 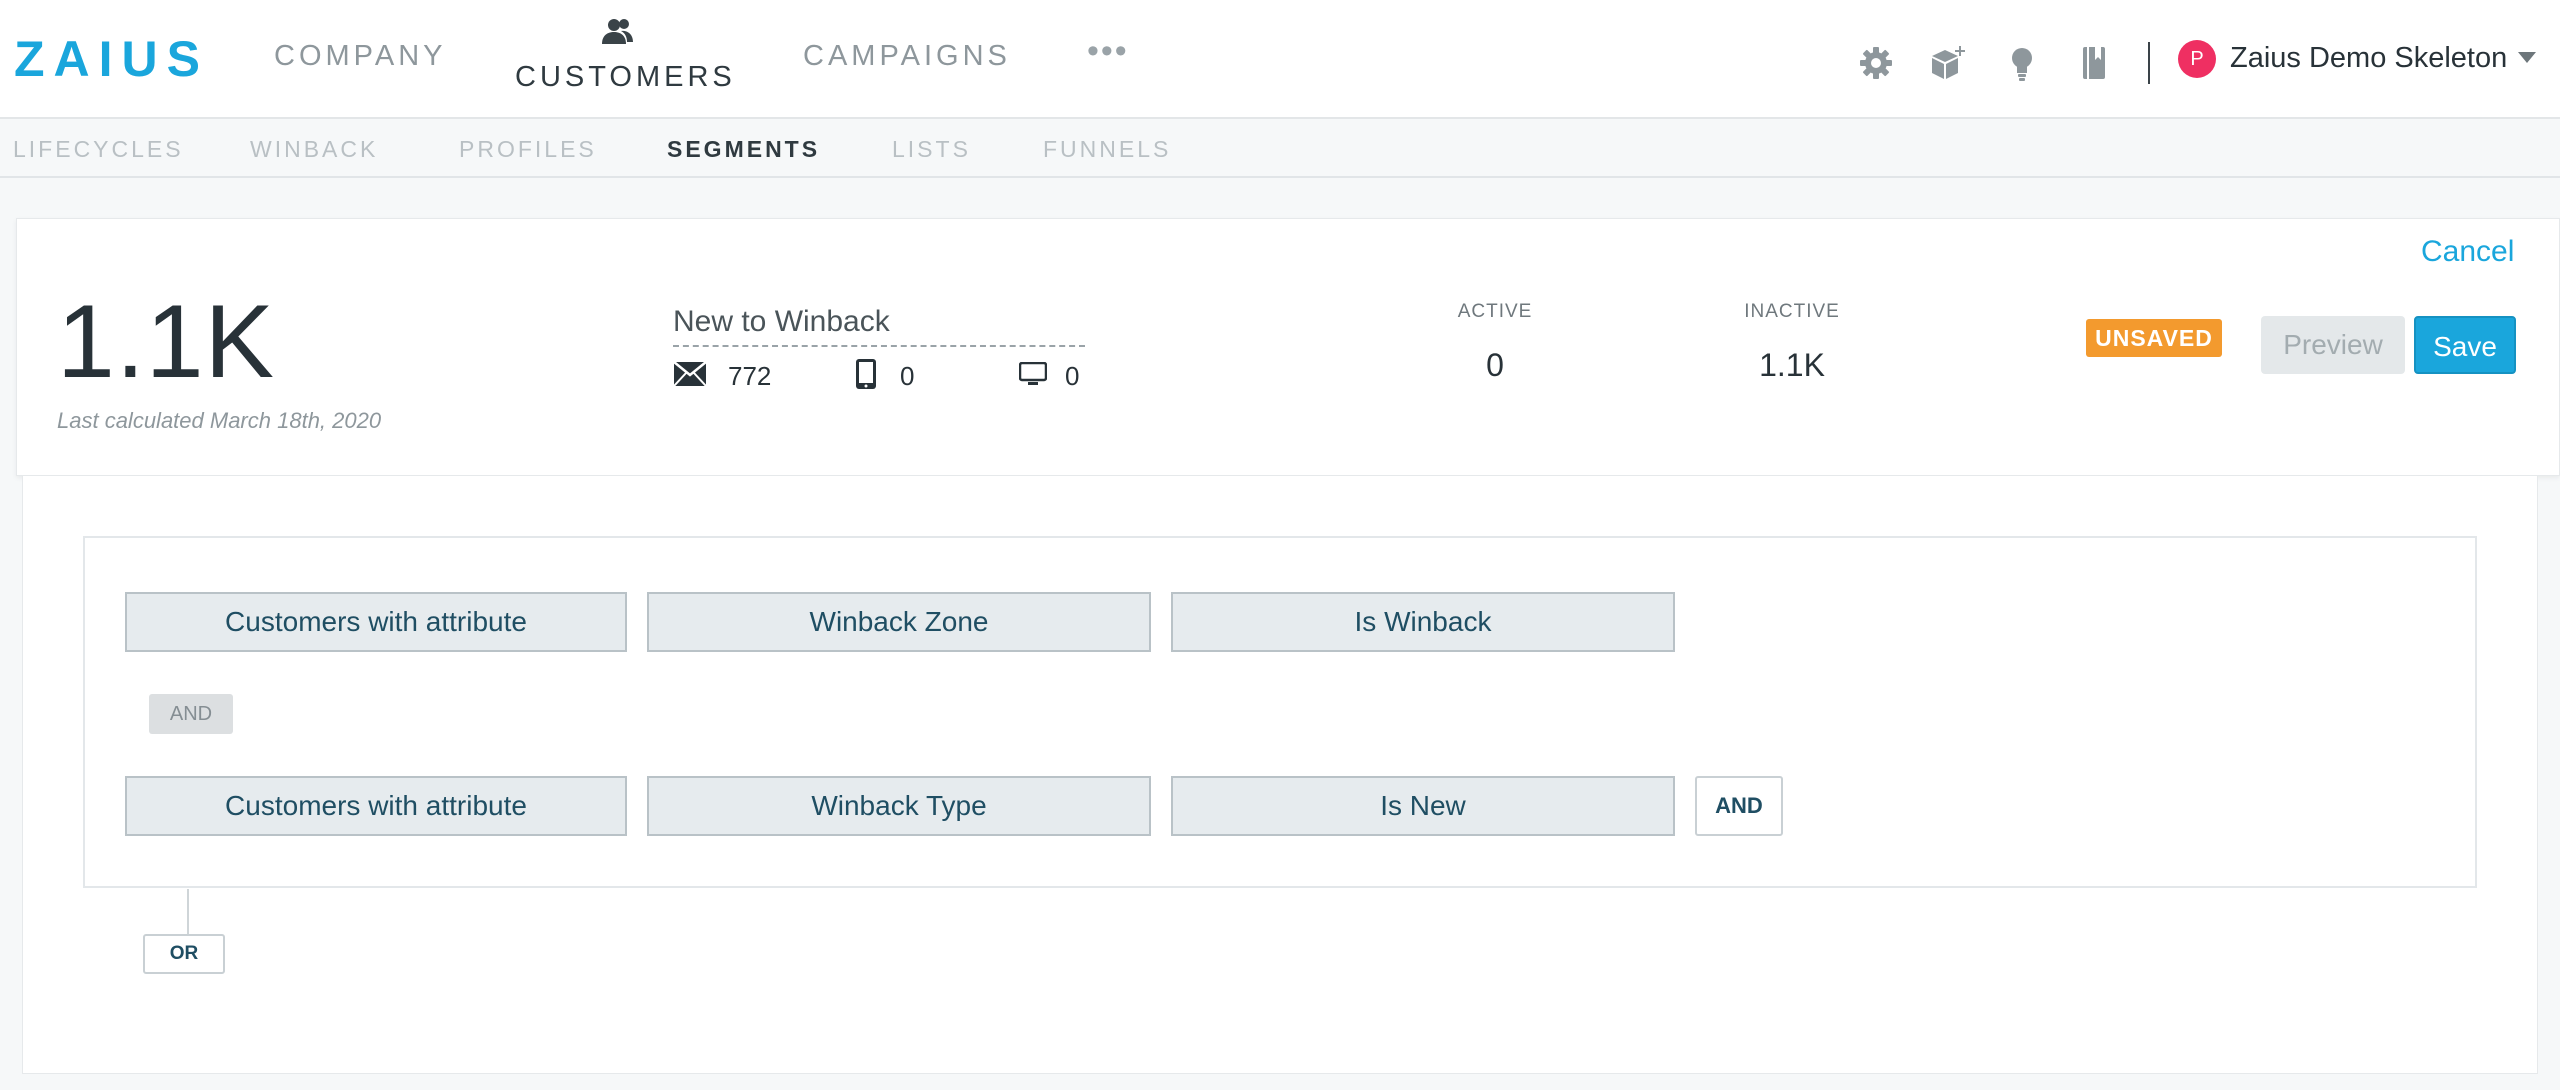 I want to click on web-reach-count: 0, so click(x=1072, y=376).